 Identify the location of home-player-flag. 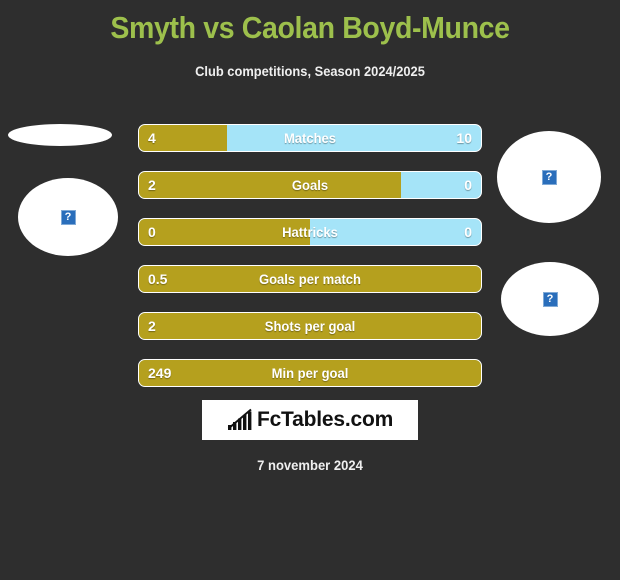
(60, 135).